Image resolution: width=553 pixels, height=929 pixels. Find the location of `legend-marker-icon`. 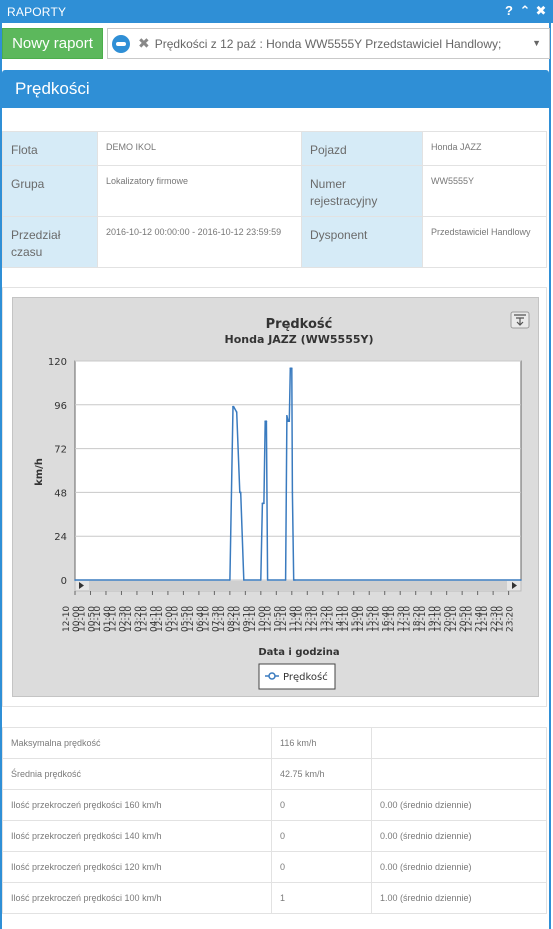

legend-marker-icon is located at coordinates (272, 676).